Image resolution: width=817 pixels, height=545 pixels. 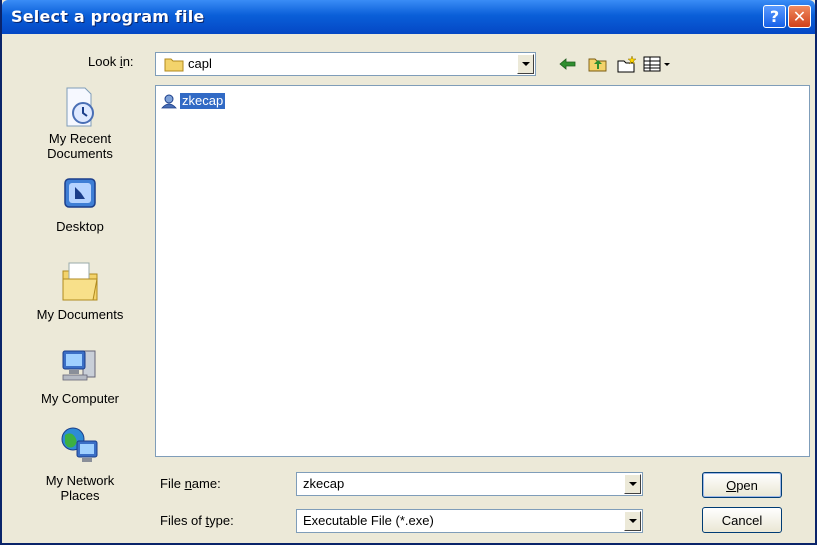 I want to click on file-item-zkecap: zkecap, so click(x=193, y=101).